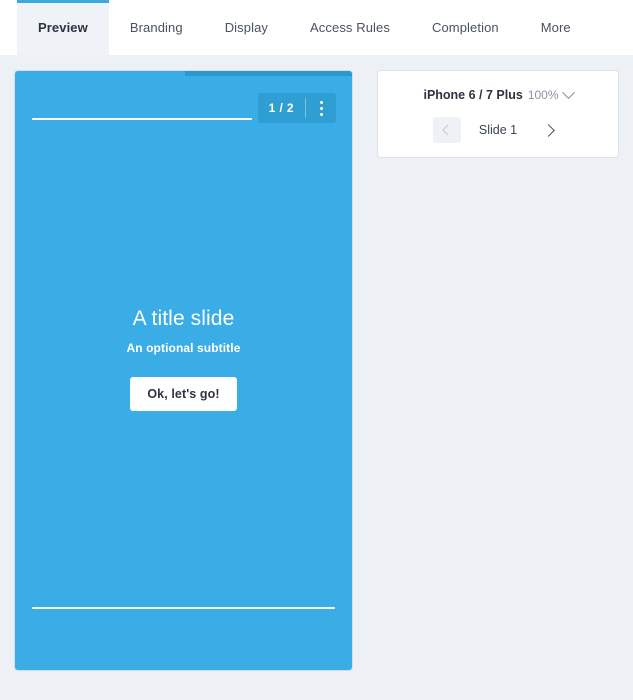 This screenshot has height=700, width=633. I want to click on tab-branding: Branding, so click(156, 27).